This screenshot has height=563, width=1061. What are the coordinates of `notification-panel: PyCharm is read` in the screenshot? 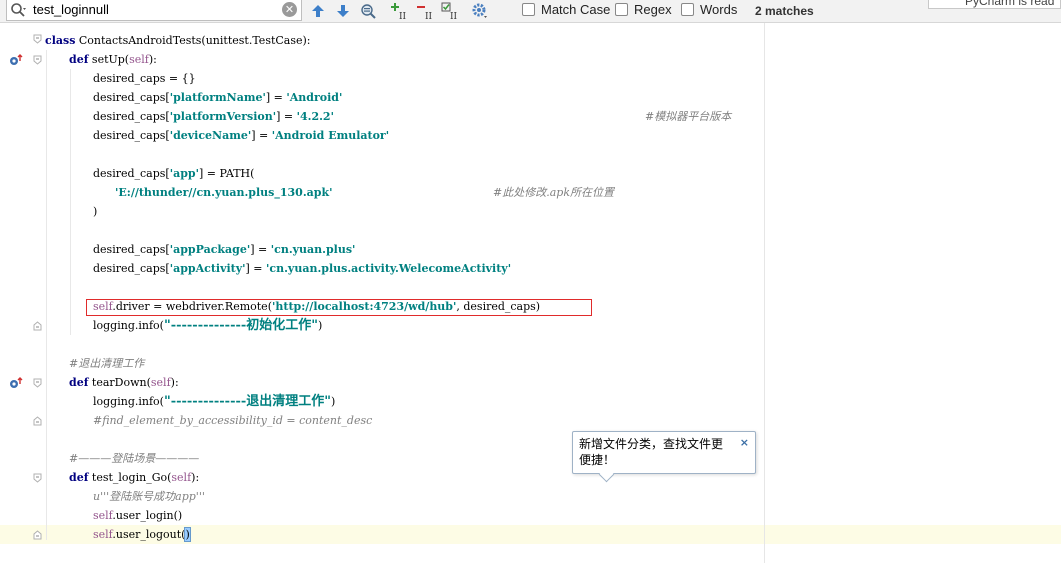 It's located at (994, 4).